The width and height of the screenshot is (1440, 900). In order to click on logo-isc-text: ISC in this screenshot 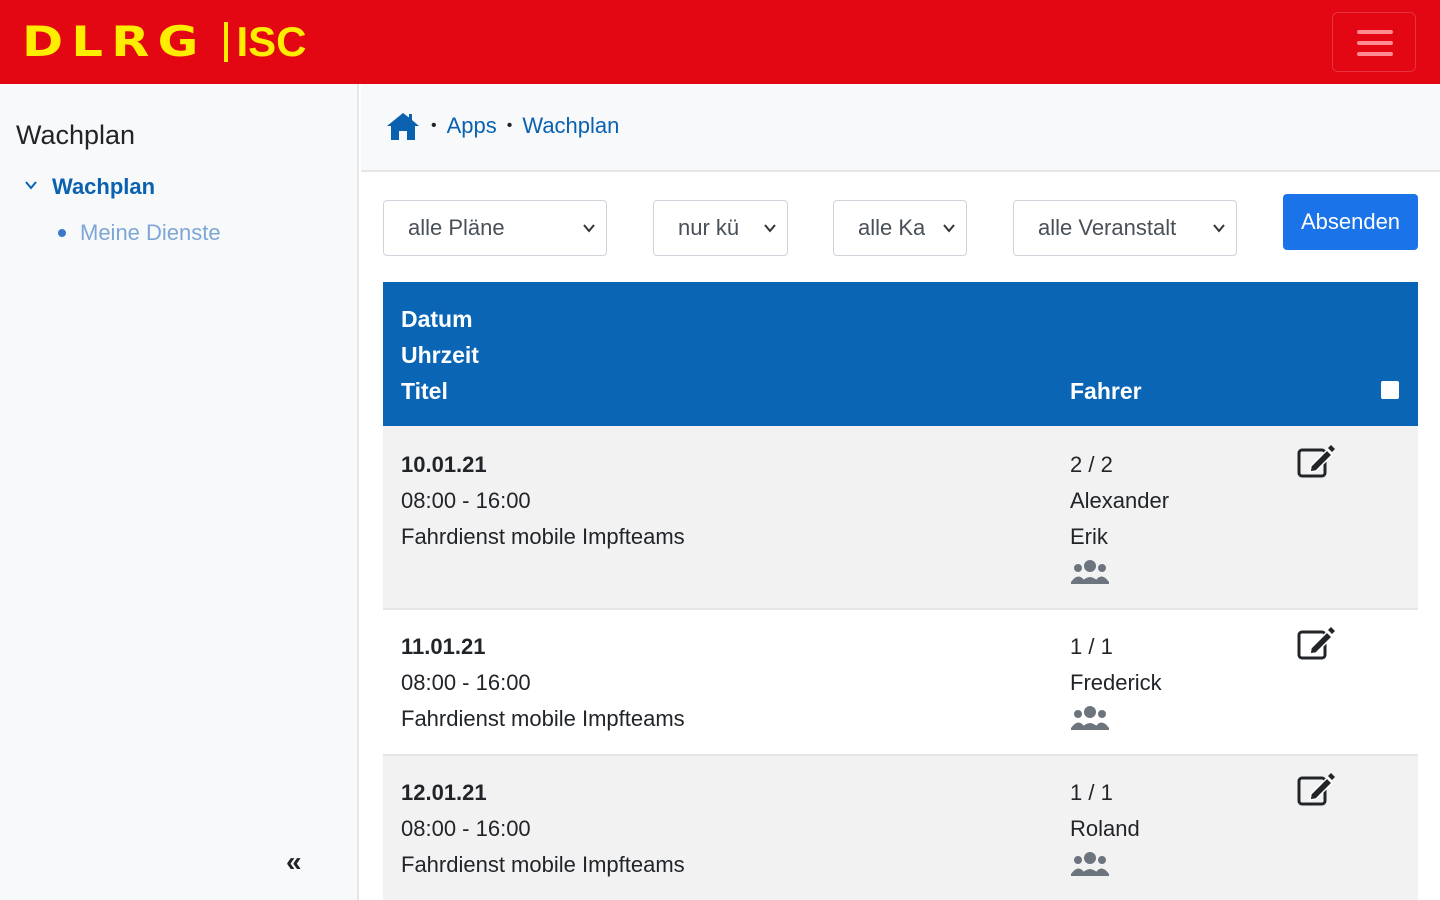, I will do `click(271, 41)`.